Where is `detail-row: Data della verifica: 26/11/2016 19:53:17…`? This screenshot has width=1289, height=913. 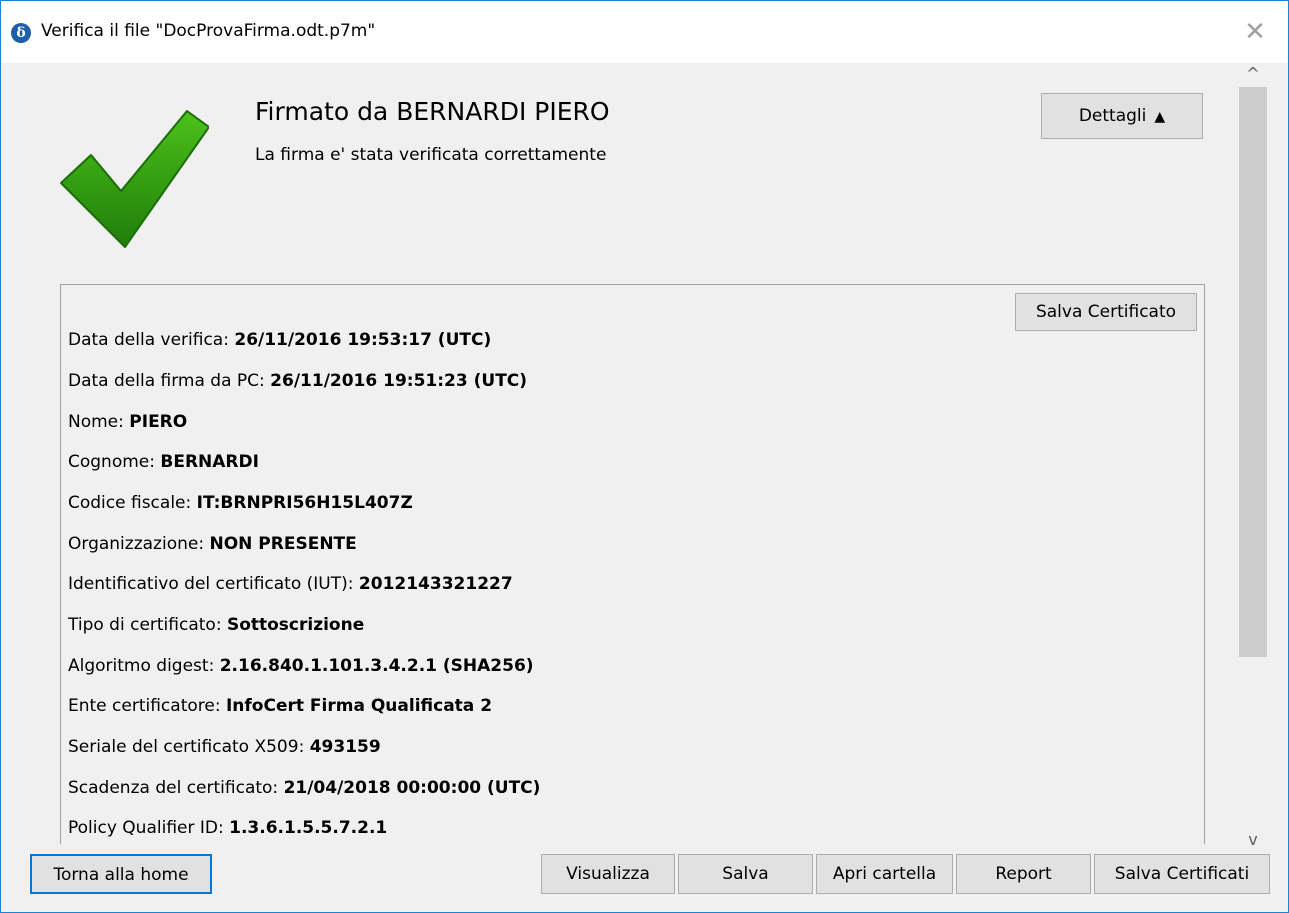 detail-row: Data della verifica: 26/11/2016 19:53:17… is located at coordinates (279, 340).